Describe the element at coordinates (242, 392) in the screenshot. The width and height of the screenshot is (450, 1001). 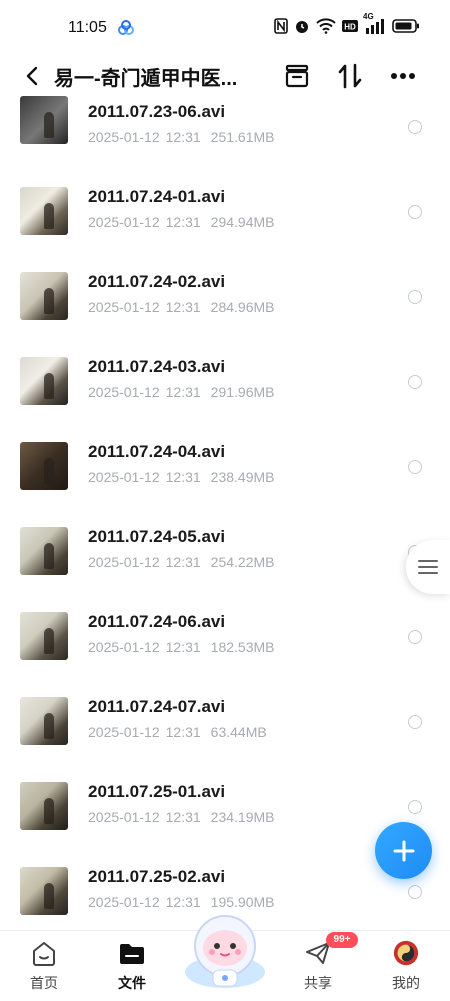
I see `file-size: 291.96MB` at that location.